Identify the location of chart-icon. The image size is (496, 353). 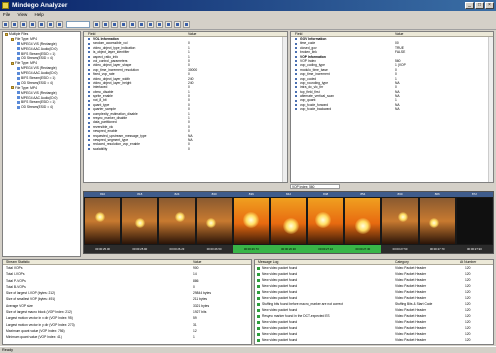
(168, 24).